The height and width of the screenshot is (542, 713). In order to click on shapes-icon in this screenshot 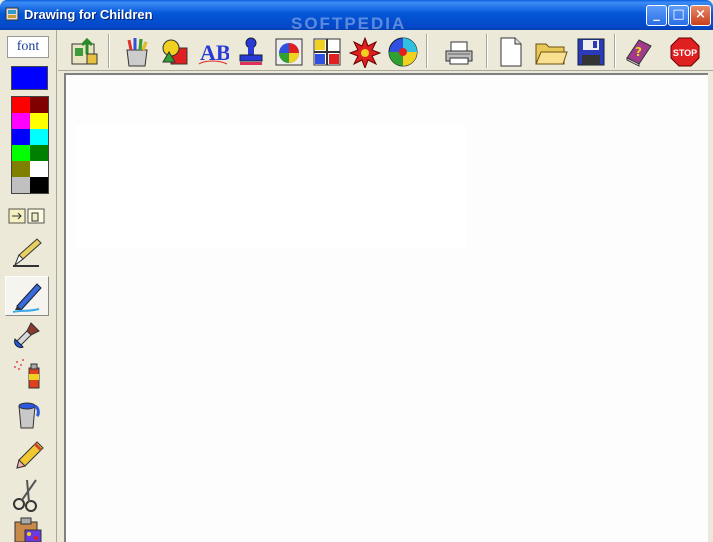, I will do `click(175, 52)`.